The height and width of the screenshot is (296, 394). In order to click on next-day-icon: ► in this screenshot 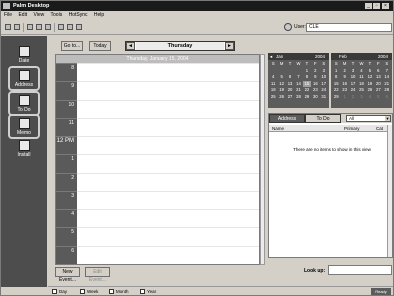, I will do `click(229, 46)`.